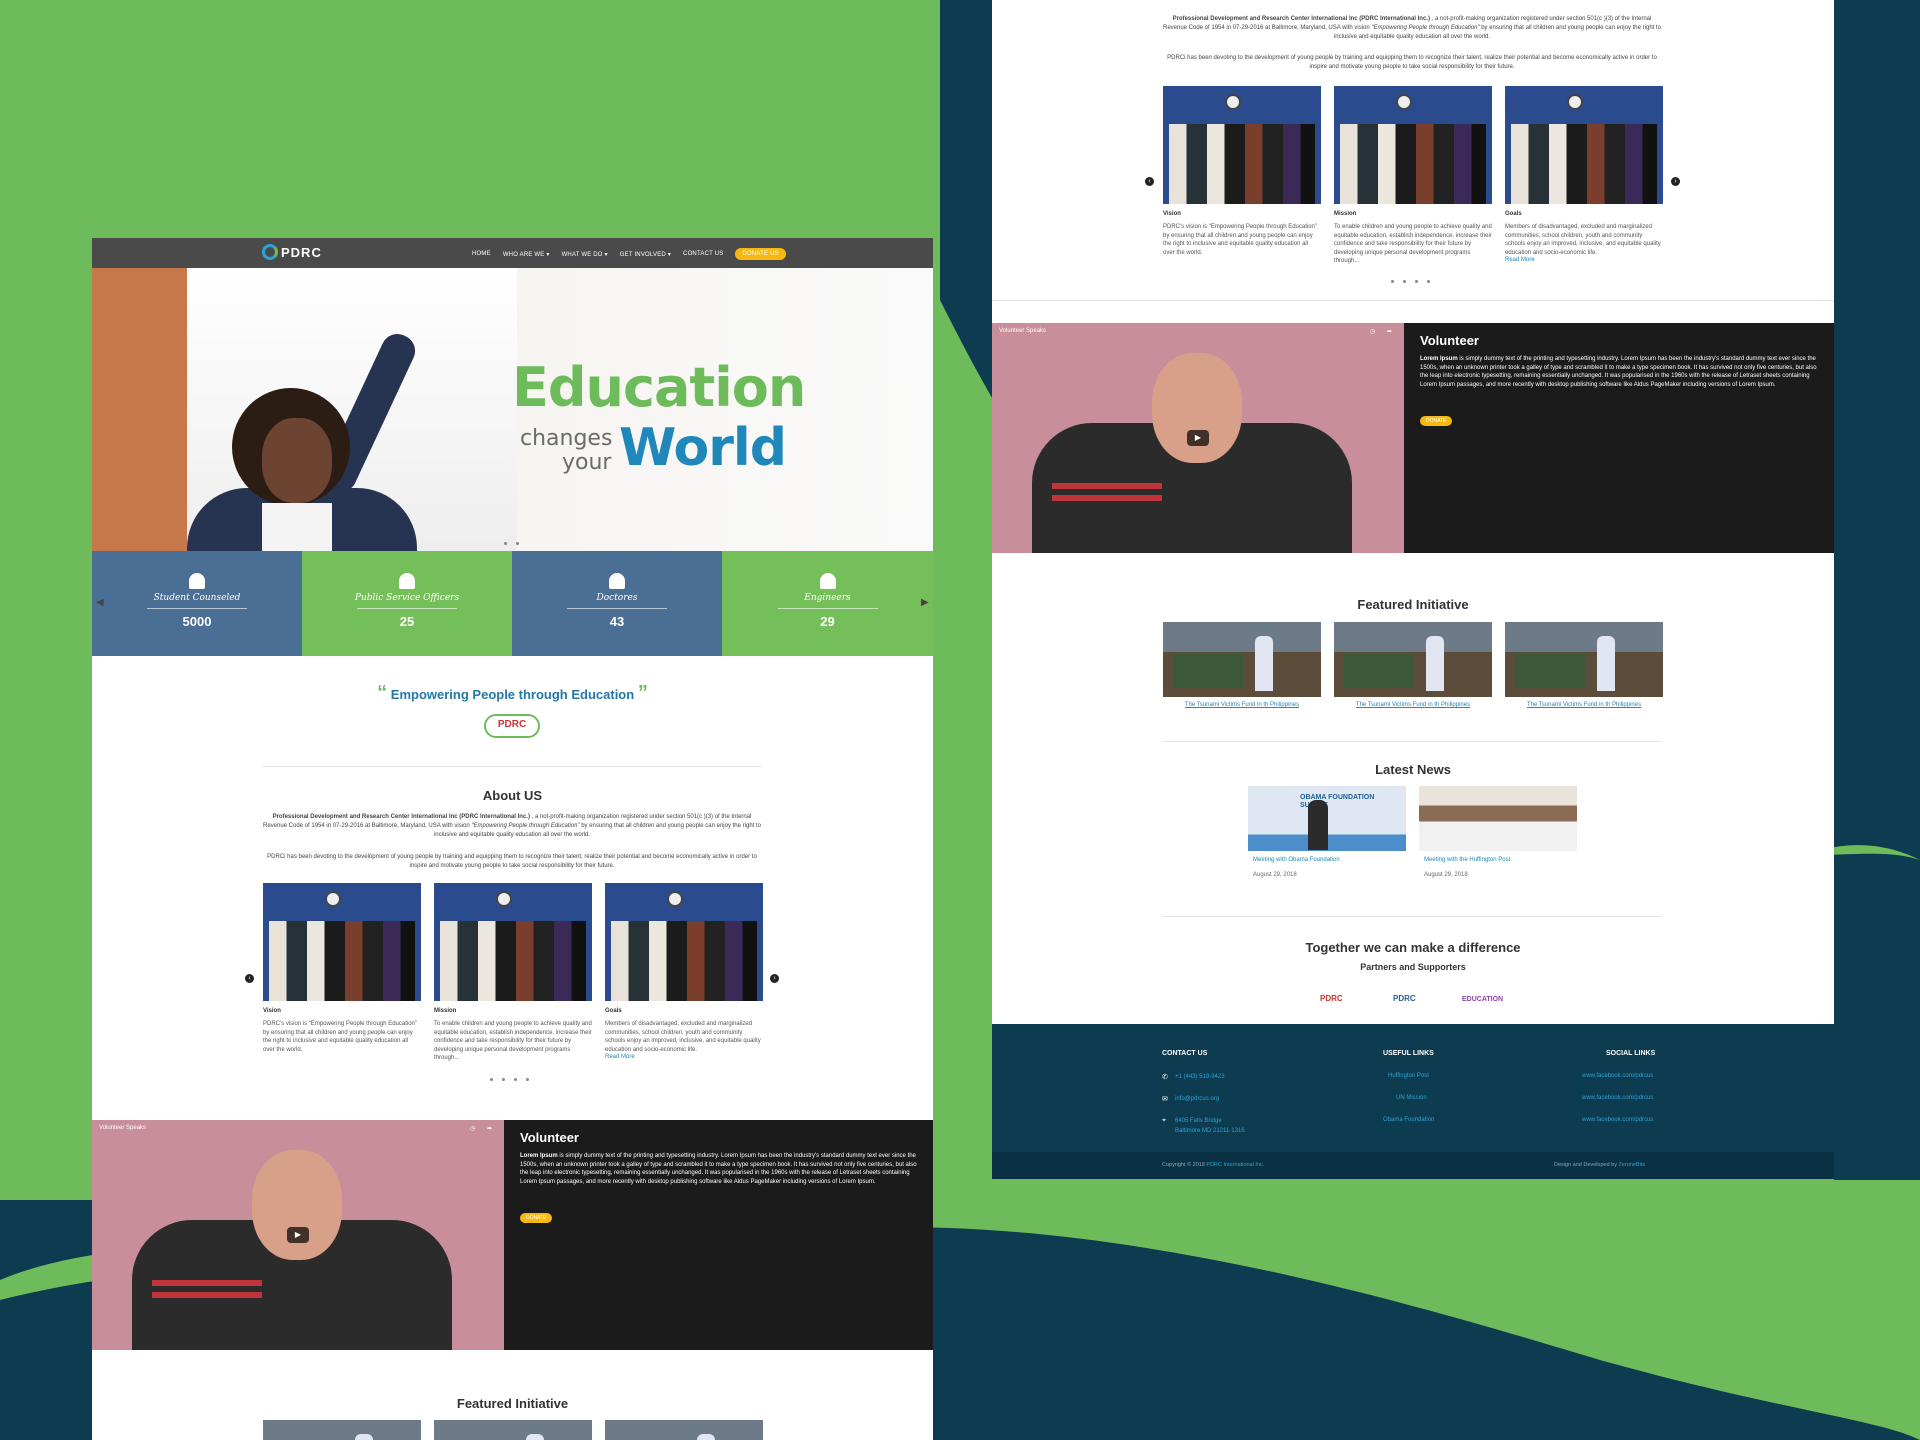  Describe the element at coordinates (1200, 1077) in the screenshot. I see `footer-phone: +1 (443) 519-9423` at that location.